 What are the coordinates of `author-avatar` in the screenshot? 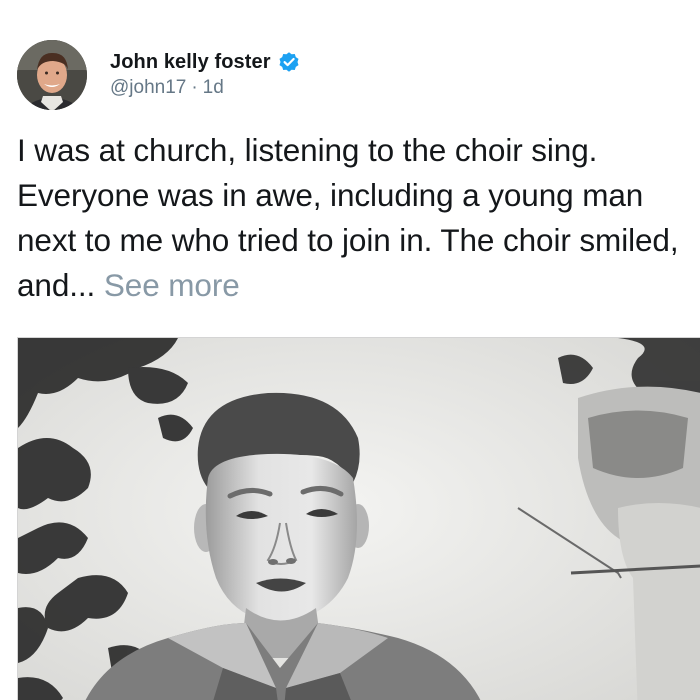 It's located at (52, 75).